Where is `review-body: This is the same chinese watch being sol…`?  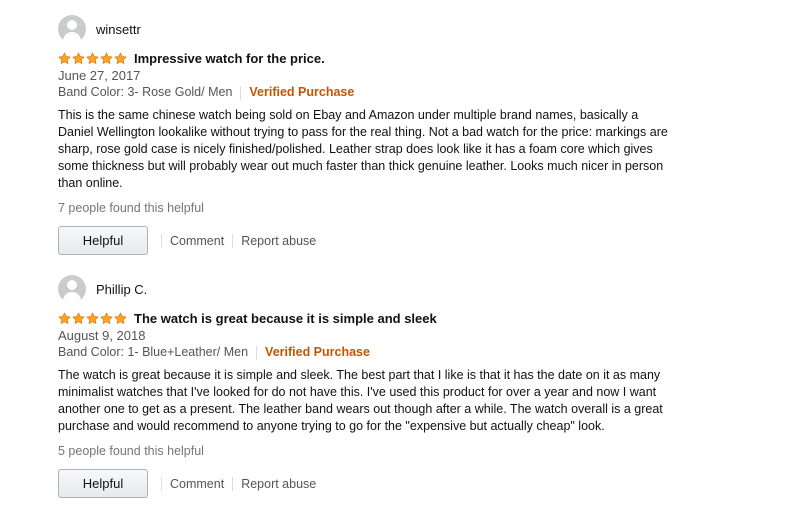
review-body: This is the same chinese watch being sol… is located at coordinates (363, 149).